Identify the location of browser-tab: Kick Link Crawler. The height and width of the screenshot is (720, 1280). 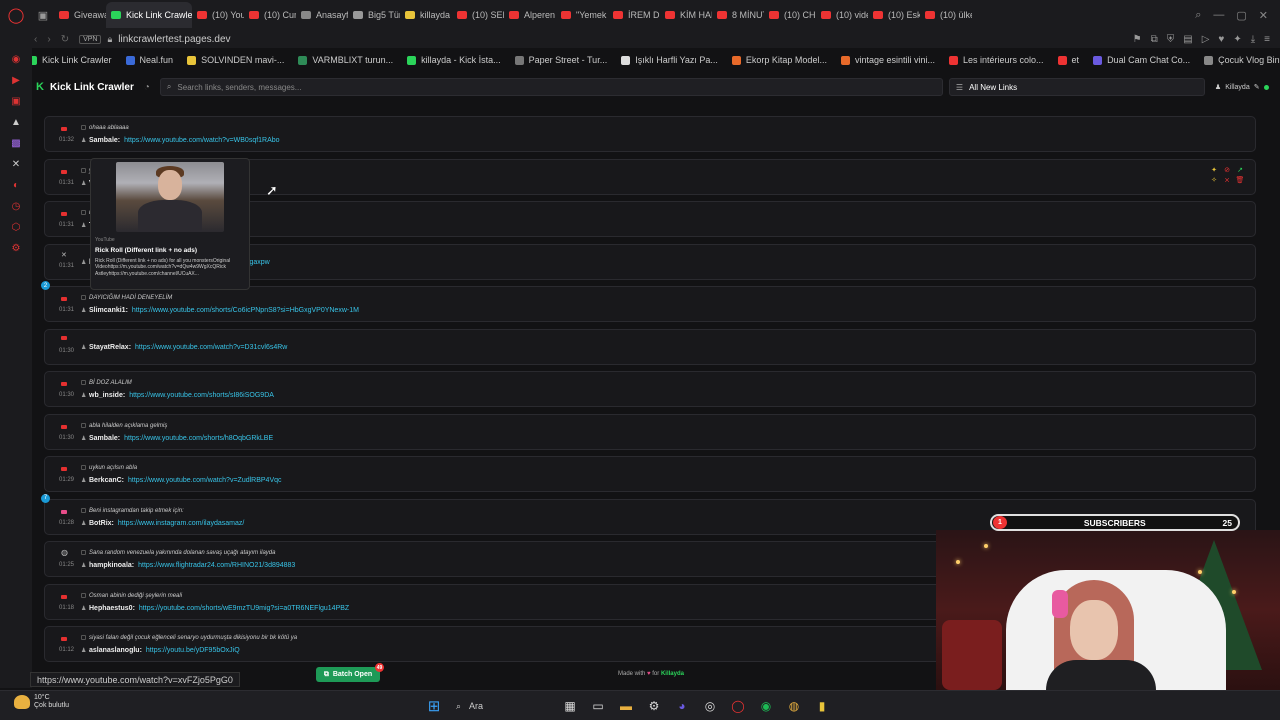
(149, 15).